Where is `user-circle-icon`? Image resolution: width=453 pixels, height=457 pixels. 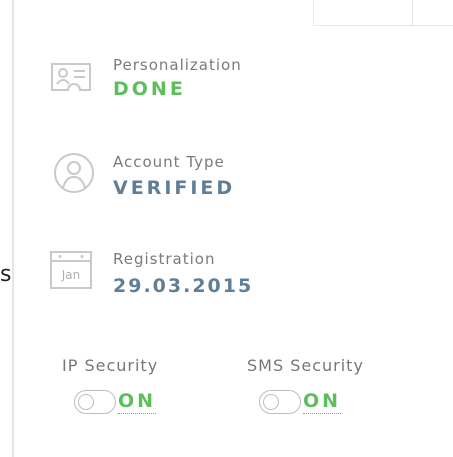
user-circle-icon is located at coordinates (71, 173).